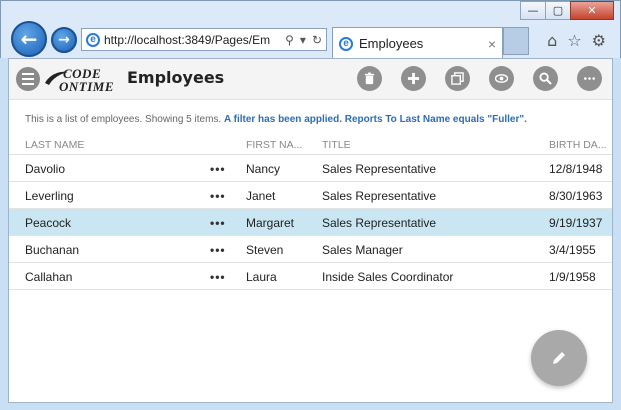  I want to click on search-button, so click(545, 78).